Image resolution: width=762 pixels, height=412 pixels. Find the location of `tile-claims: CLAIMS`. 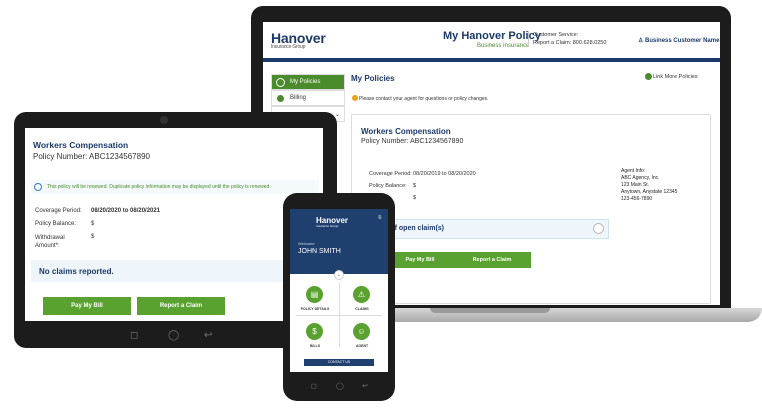

tile-claims: CLAIMS is located at coordinates (362, 309).